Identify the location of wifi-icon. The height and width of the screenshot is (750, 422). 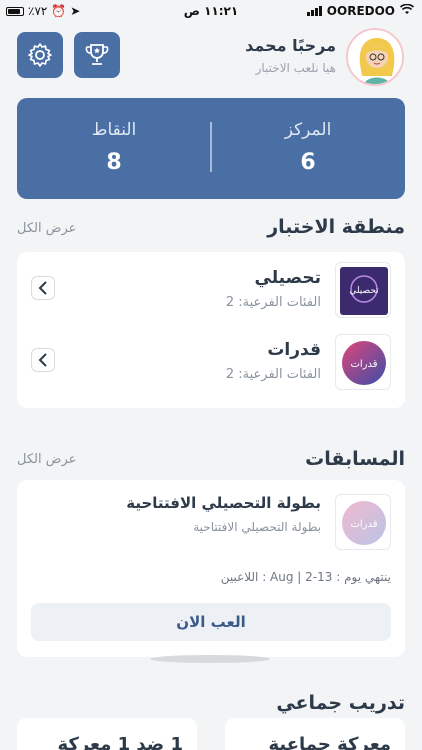
(407, 10).